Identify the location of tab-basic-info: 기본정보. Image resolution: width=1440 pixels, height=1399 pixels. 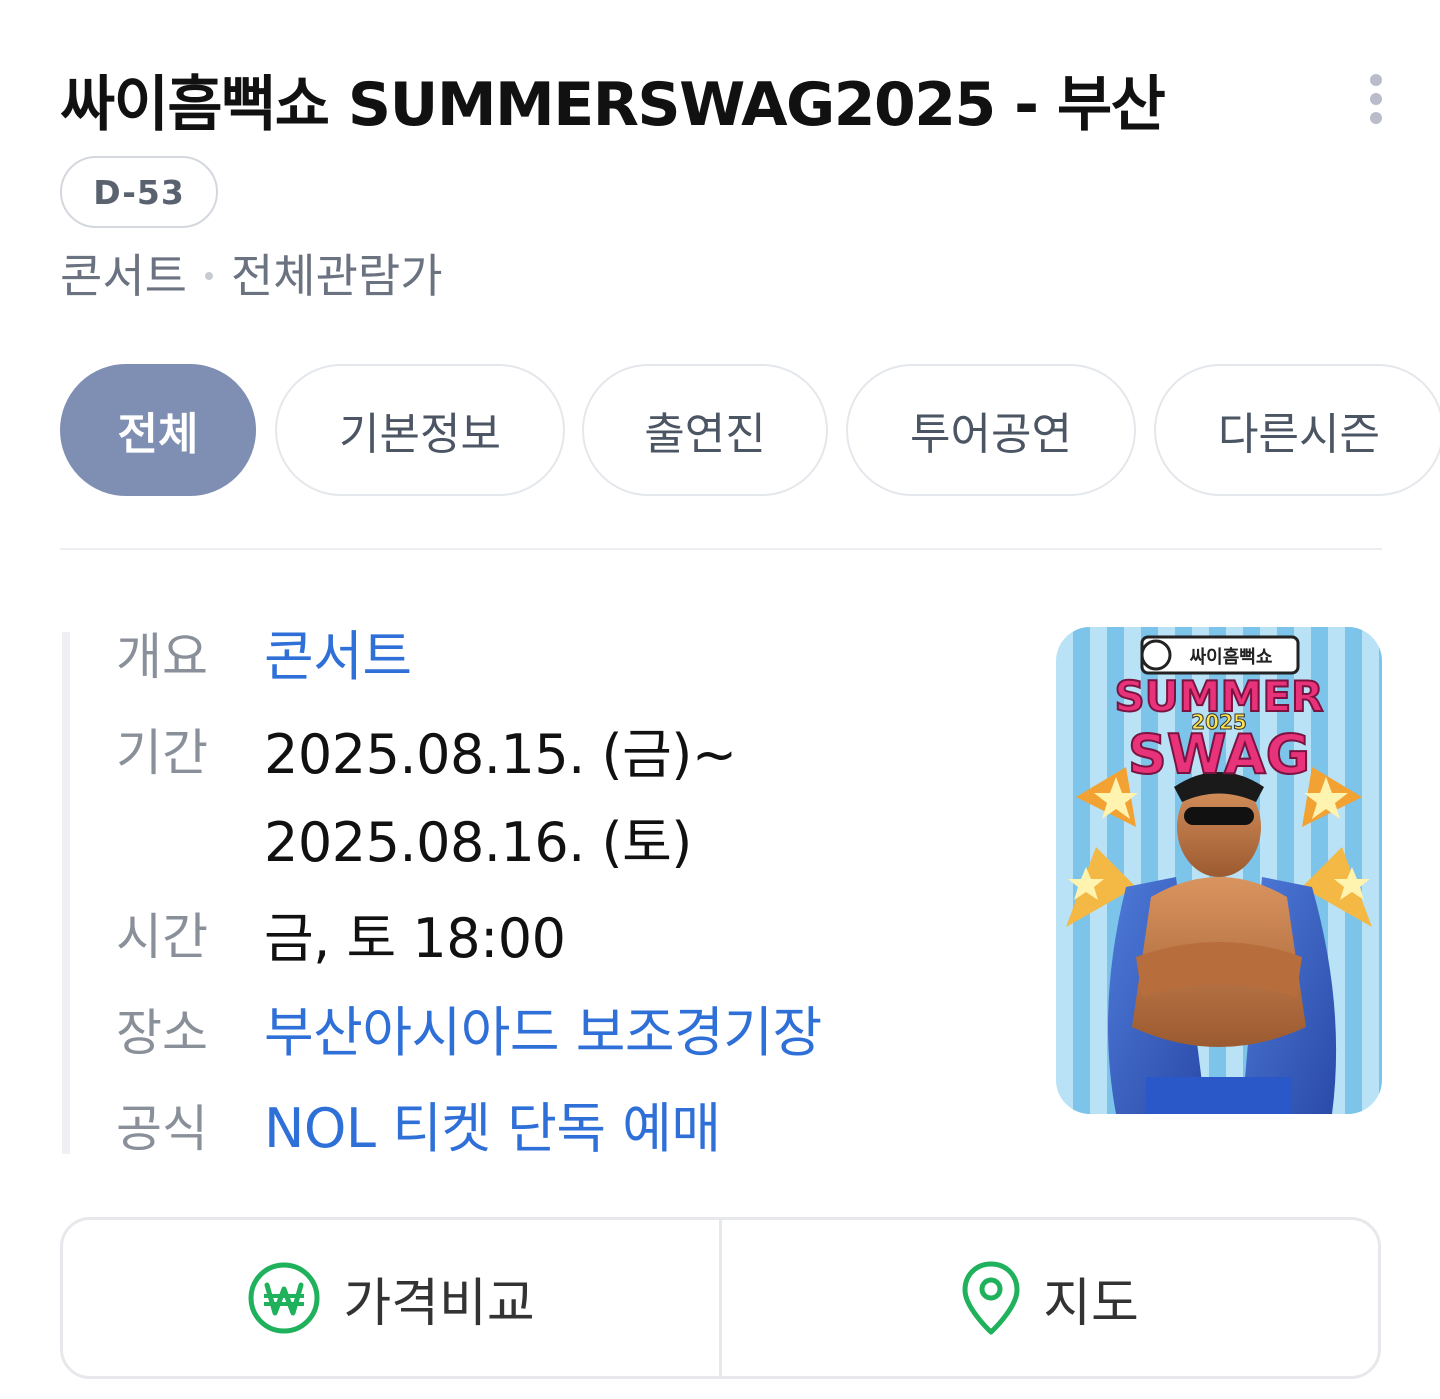
(420, 430).